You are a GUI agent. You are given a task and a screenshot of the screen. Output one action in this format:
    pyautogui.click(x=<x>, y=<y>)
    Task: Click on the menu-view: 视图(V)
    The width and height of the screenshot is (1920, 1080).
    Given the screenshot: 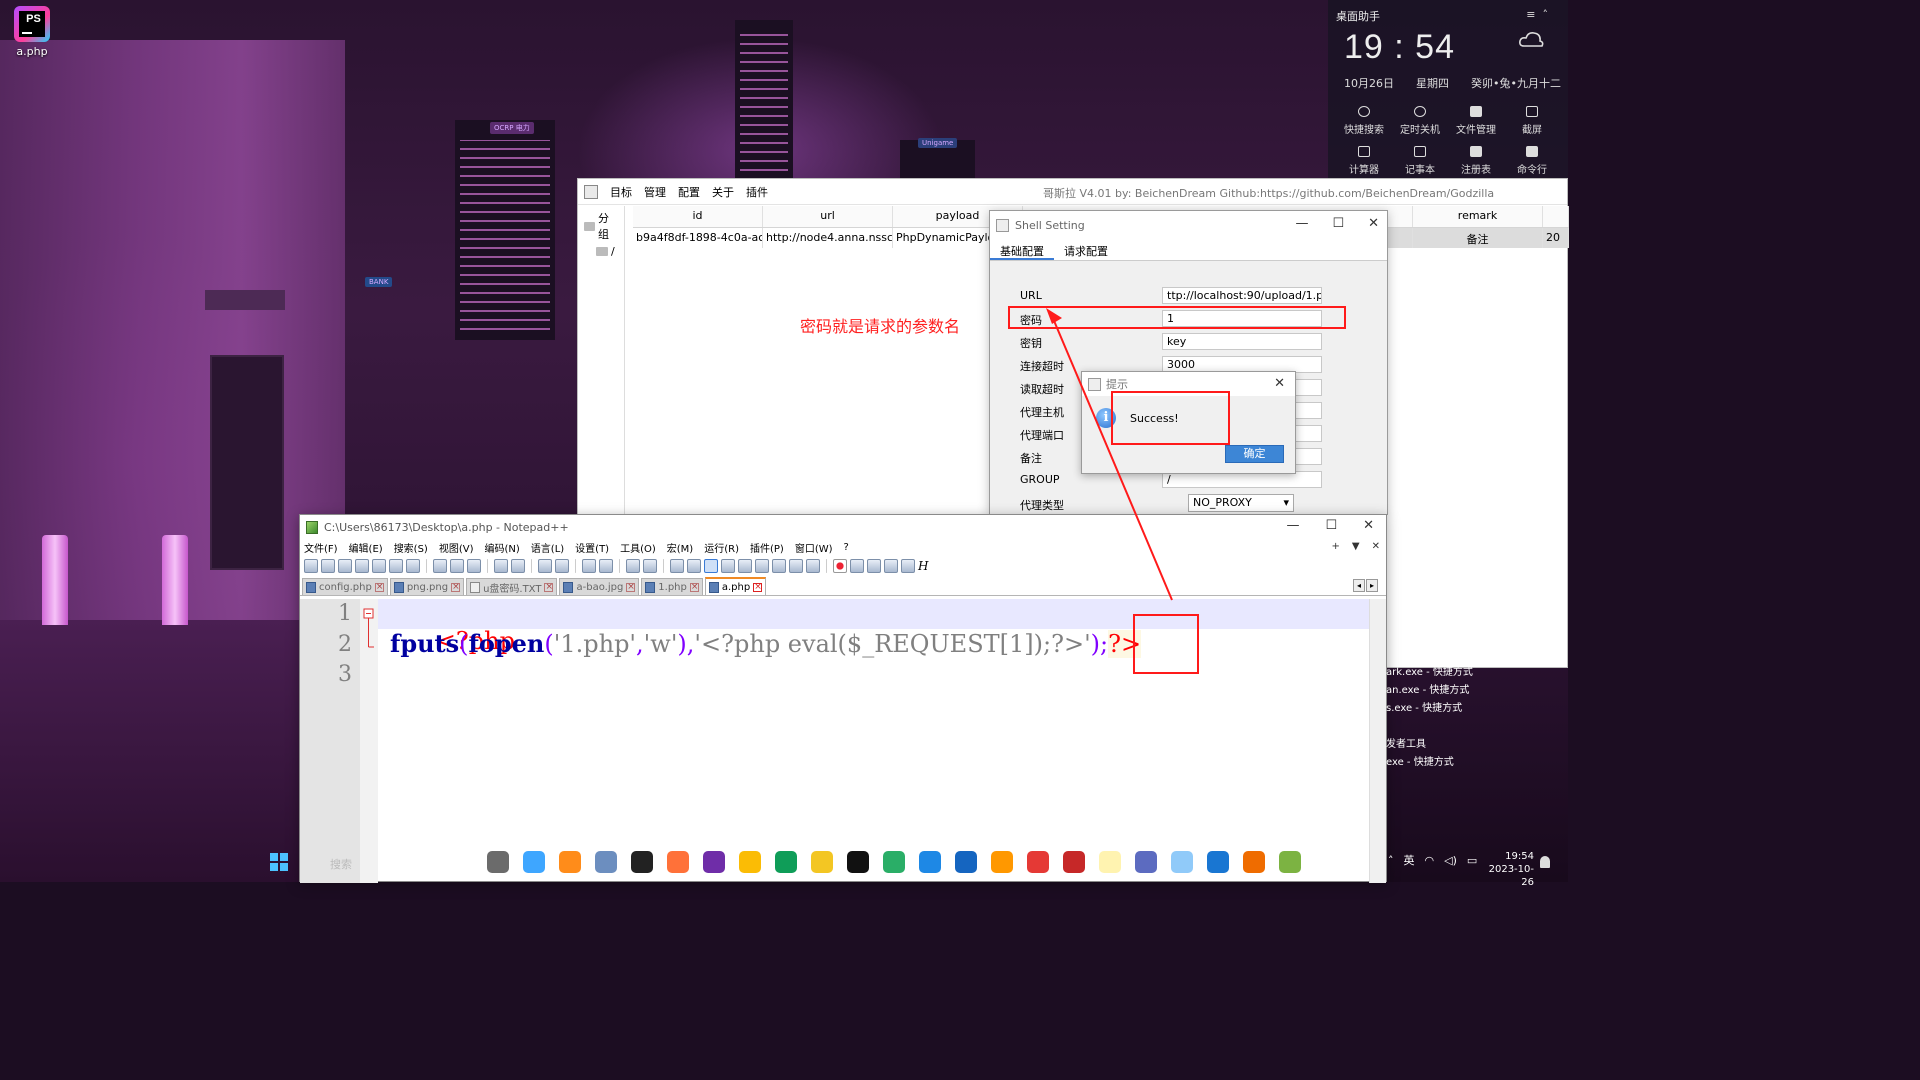 What is the action you would take?
    pyautogui.click(x=456, y=547)
    